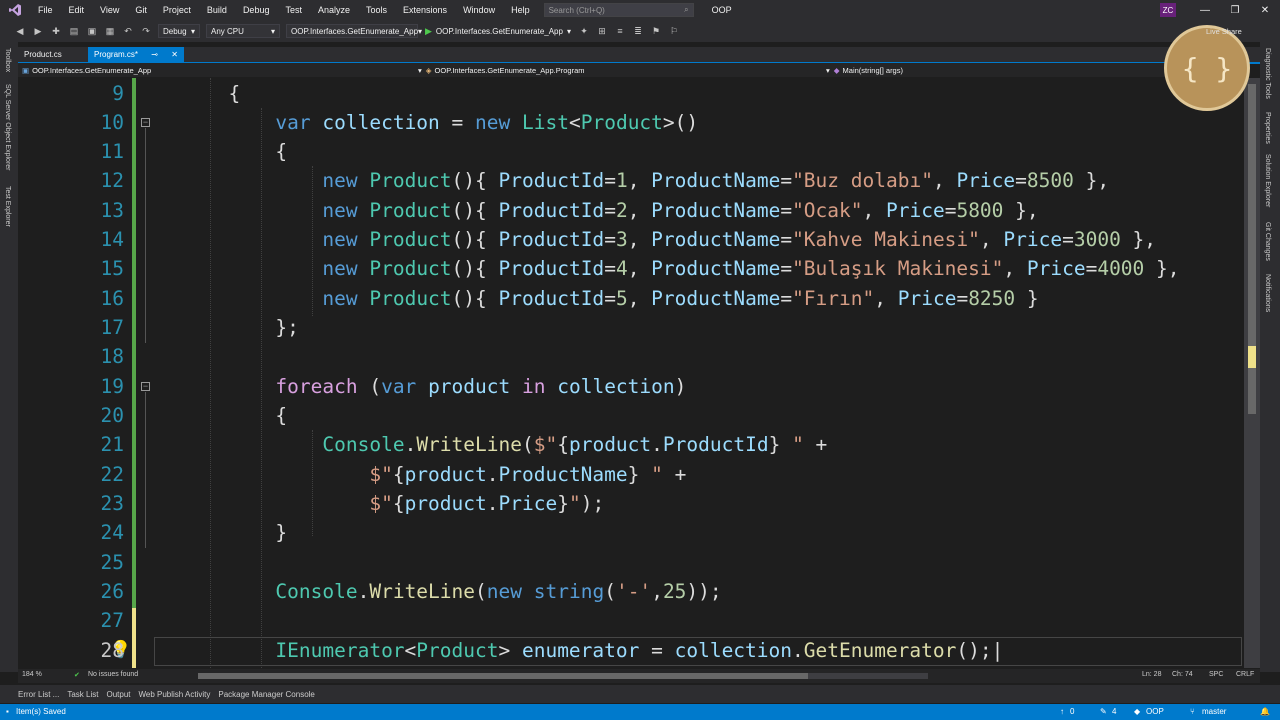 This screenshot has height=720, width=1280. Describe the element at coordinates (1267, 73) in the screenshot. I see `diagnostic-tools-tab: Diagnostic Tools` at that location.